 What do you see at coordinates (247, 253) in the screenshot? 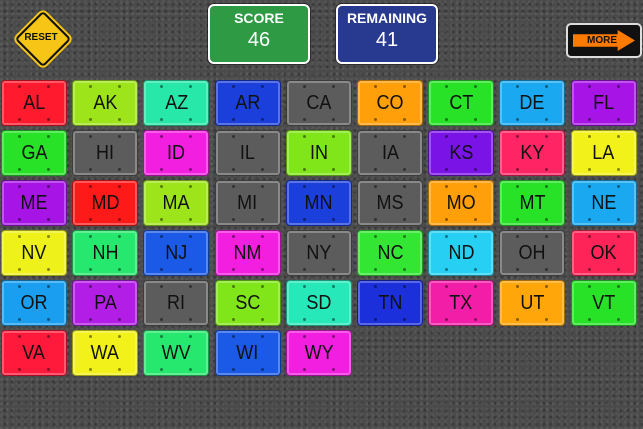
I see `plate-nm: NM` at bounding box center [247, 253].